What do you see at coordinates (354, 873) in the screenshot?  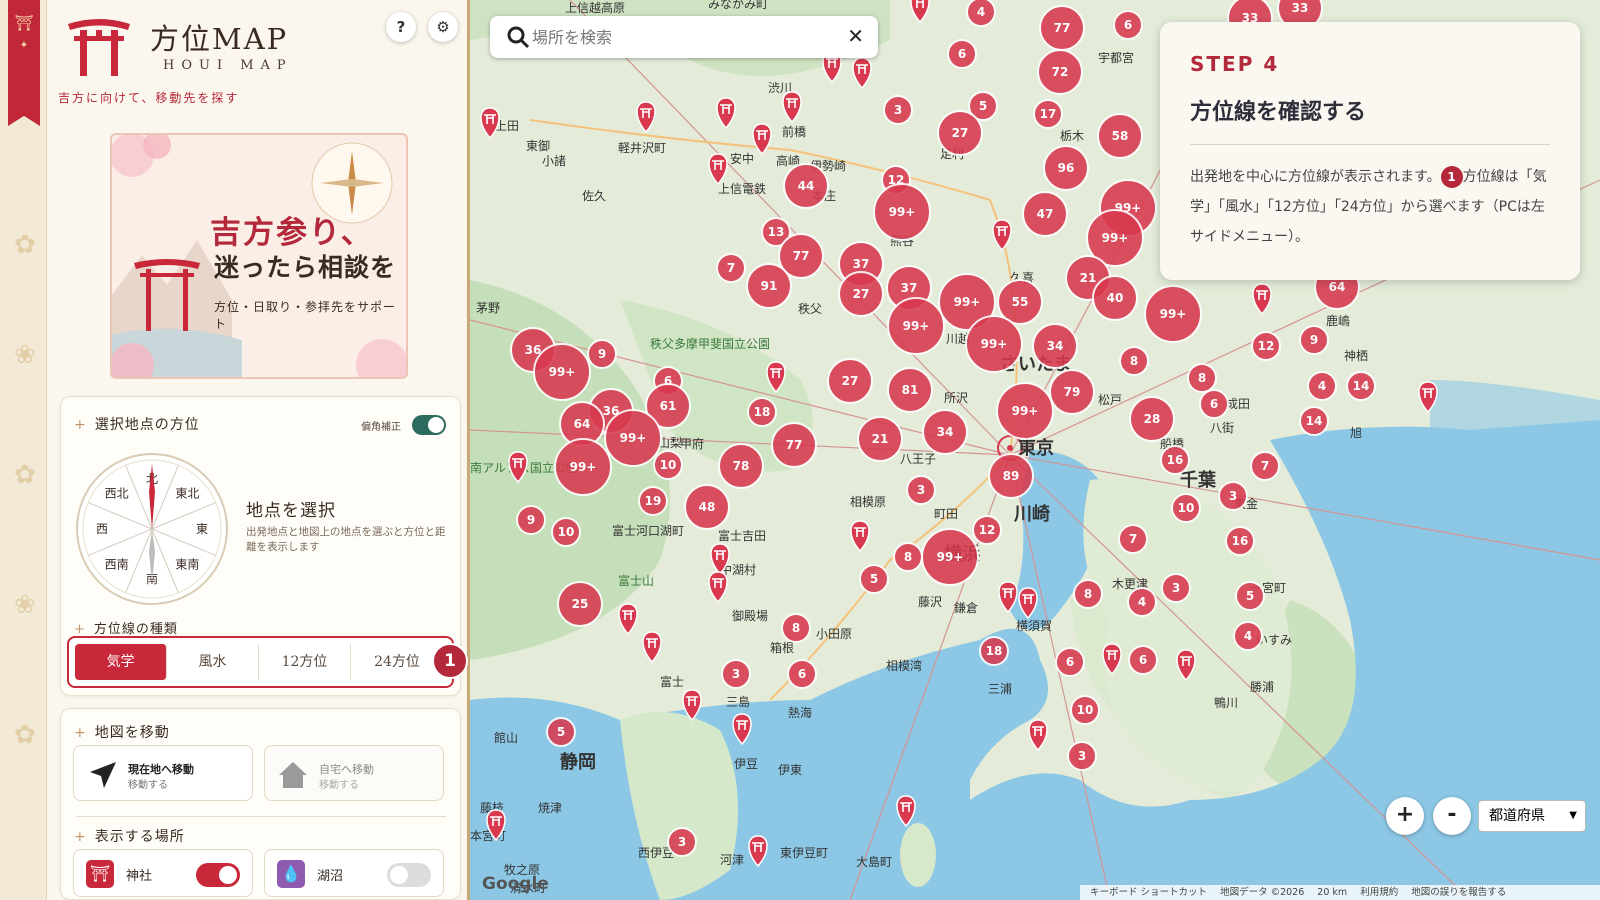 I see `place-lake: 💧 湖沼` at bounding box center [354, 873].